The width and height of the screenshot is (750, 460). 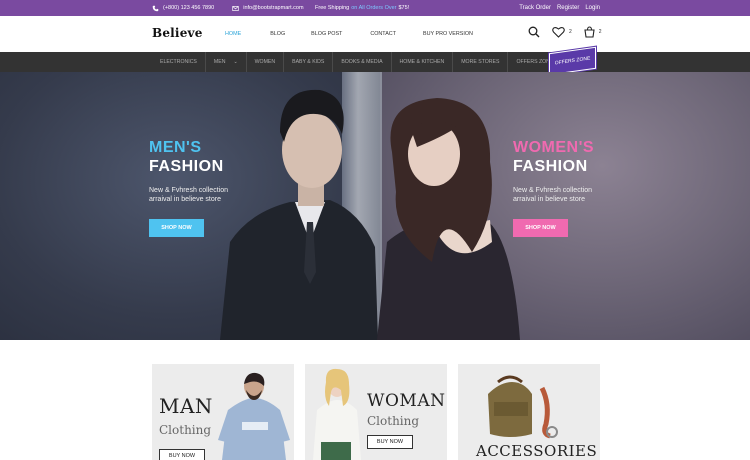 I want to click on nav-blog-post: BLOG POST, so click(x=326, y=34).